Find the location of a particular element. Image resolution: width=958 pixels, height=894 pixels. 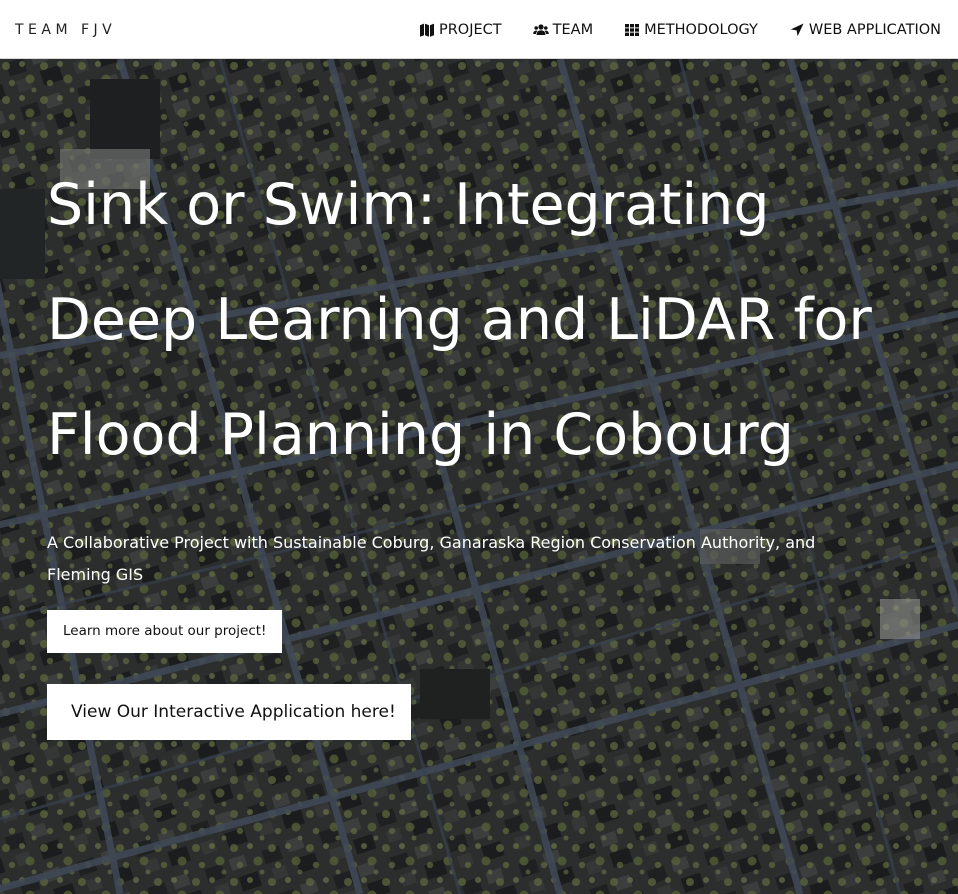

brand-logo: TEAM FJV is located at coordinates (65, 30).